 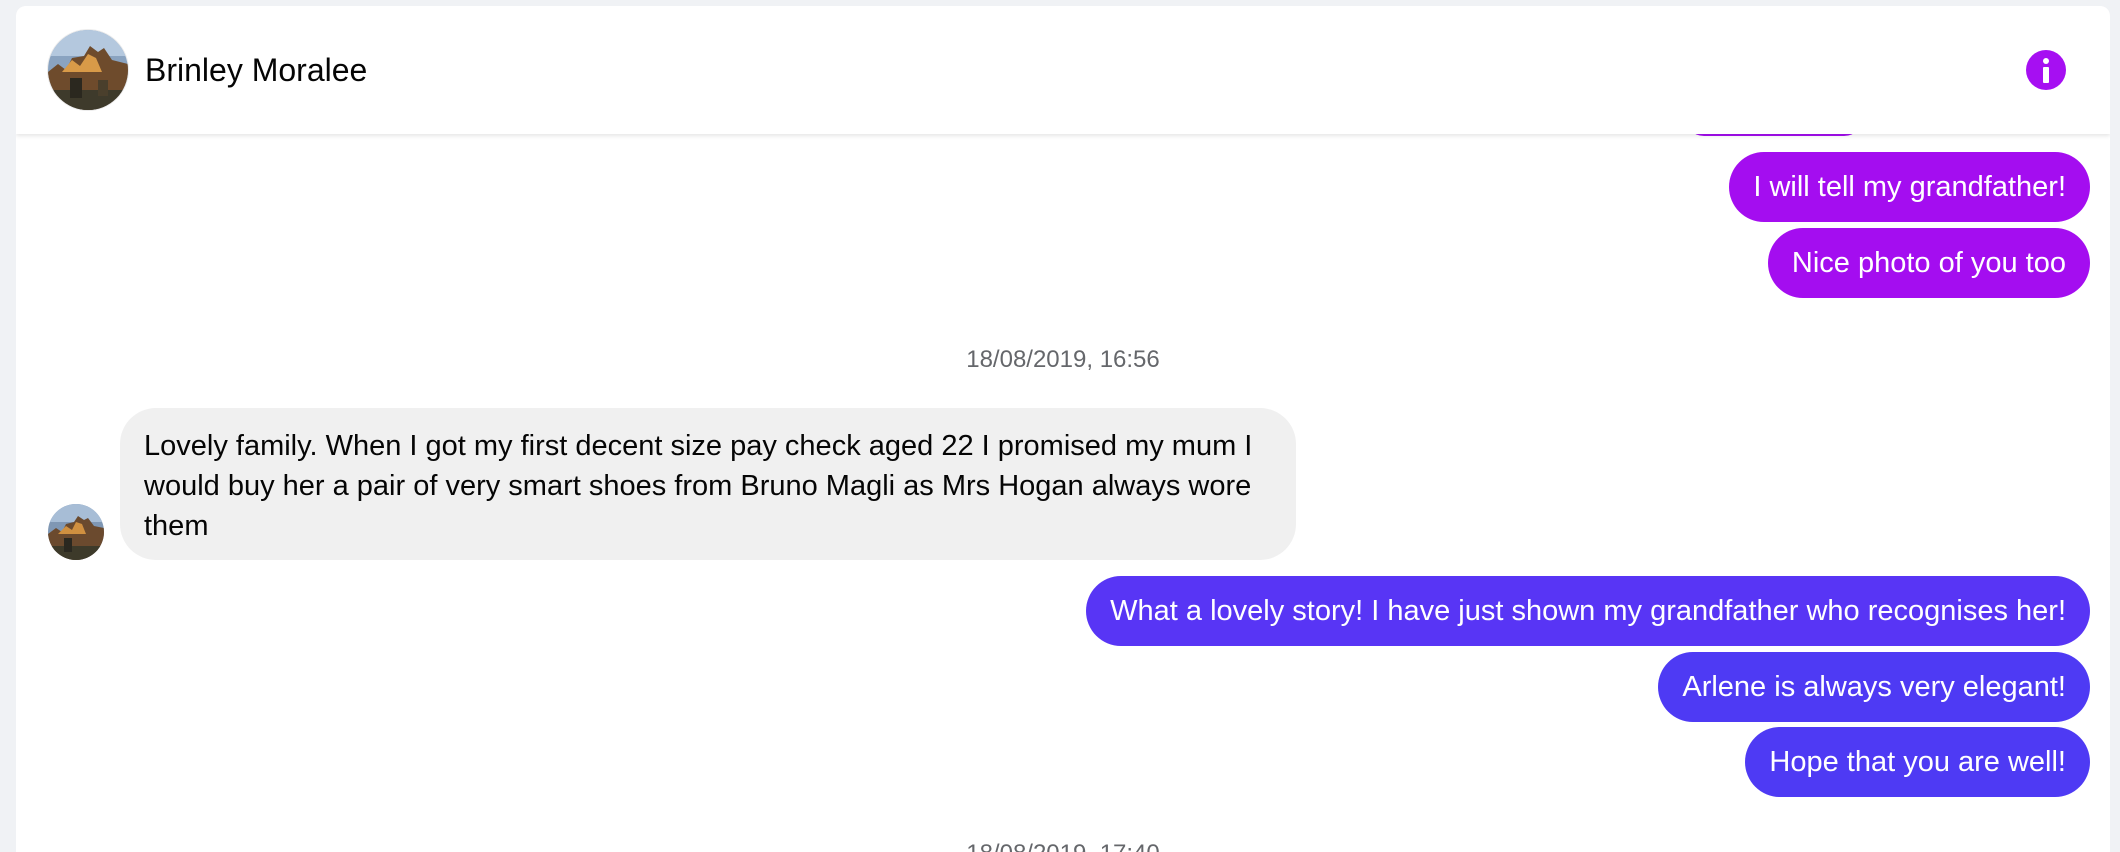 What do you see at coordinates (1063, 70) in the screenshot?
I see `conversation-header: Brinley Moralee` at bounding box center [1063, 70].